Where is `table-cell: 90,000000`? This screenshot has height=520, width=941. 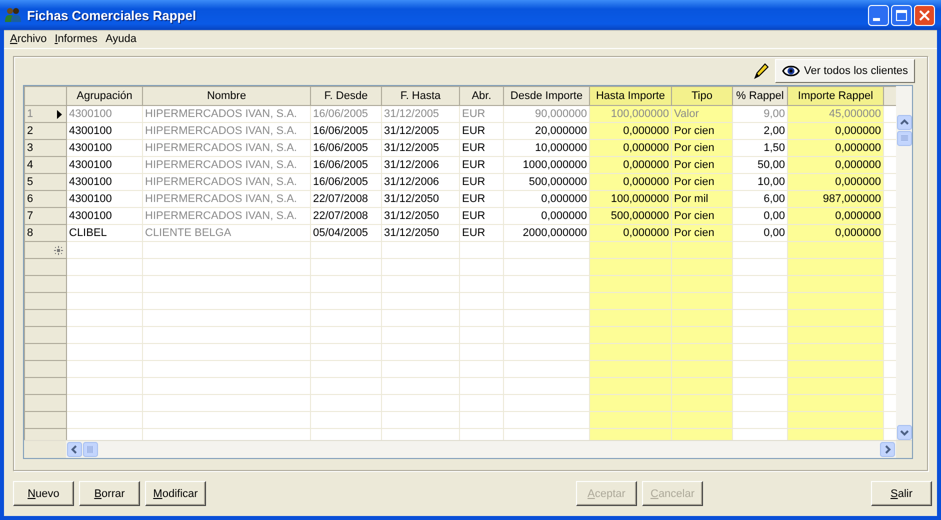
table-cell: 90,000000 is located at coordinates (547, 114).